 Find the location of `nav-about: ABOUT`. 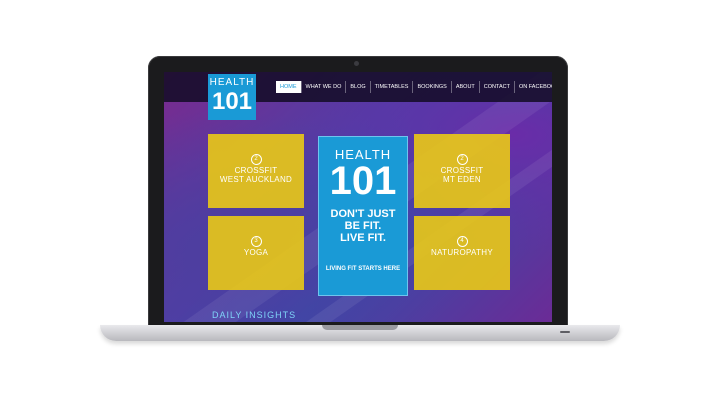

nav-about: ABOUT is located at coordinates (464, 87).